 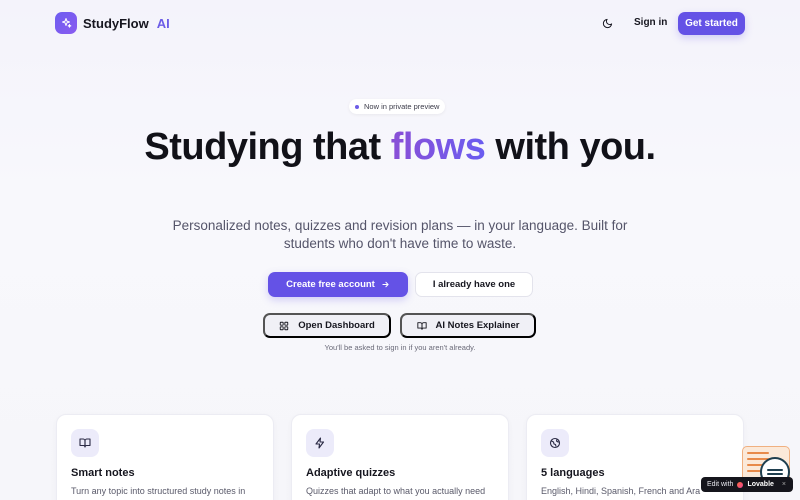 I want to click on globe-icon, so click(x=555, y=443).